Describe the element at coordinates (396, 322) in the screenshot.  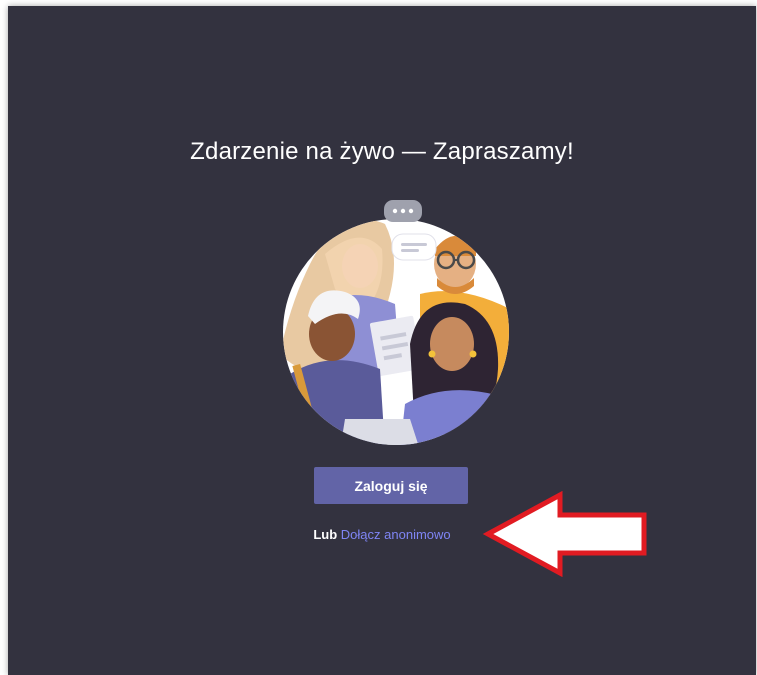
I see `people-illustration` at that location.